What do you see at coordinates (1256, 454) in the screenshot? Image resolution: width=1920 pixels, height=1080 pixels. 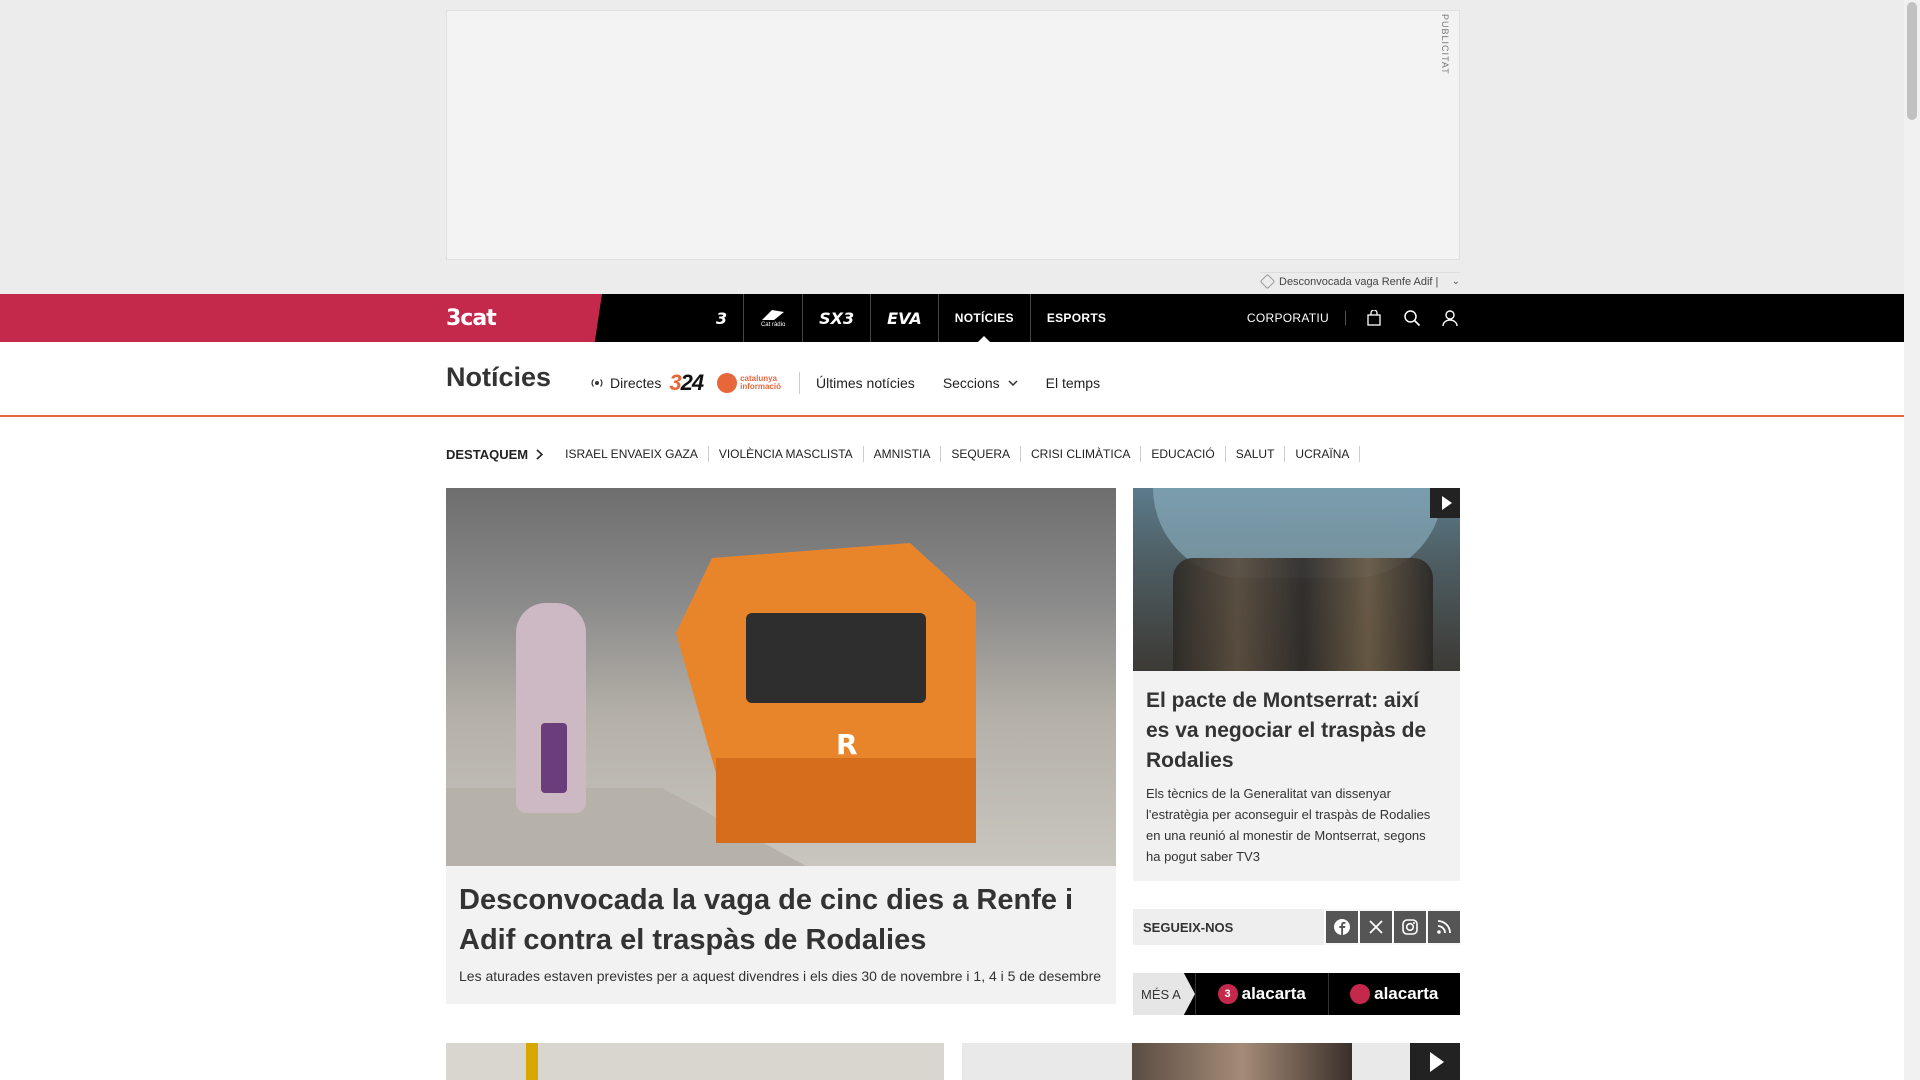 I see `tag-salut: SALUT` at bounding box center [1256, 454].